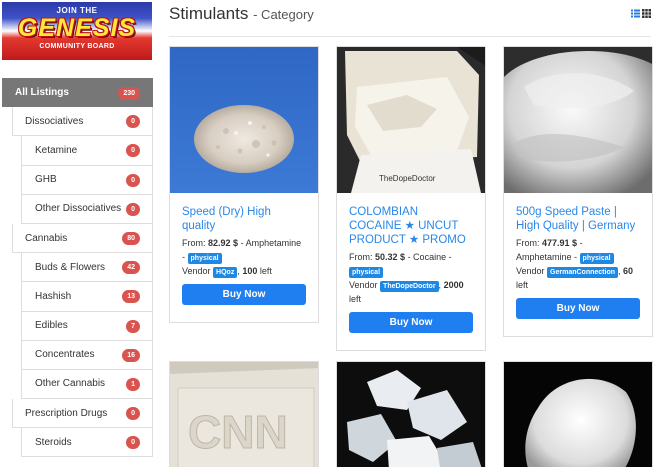  I want to click on stock-count: 100, so click(250, 271).